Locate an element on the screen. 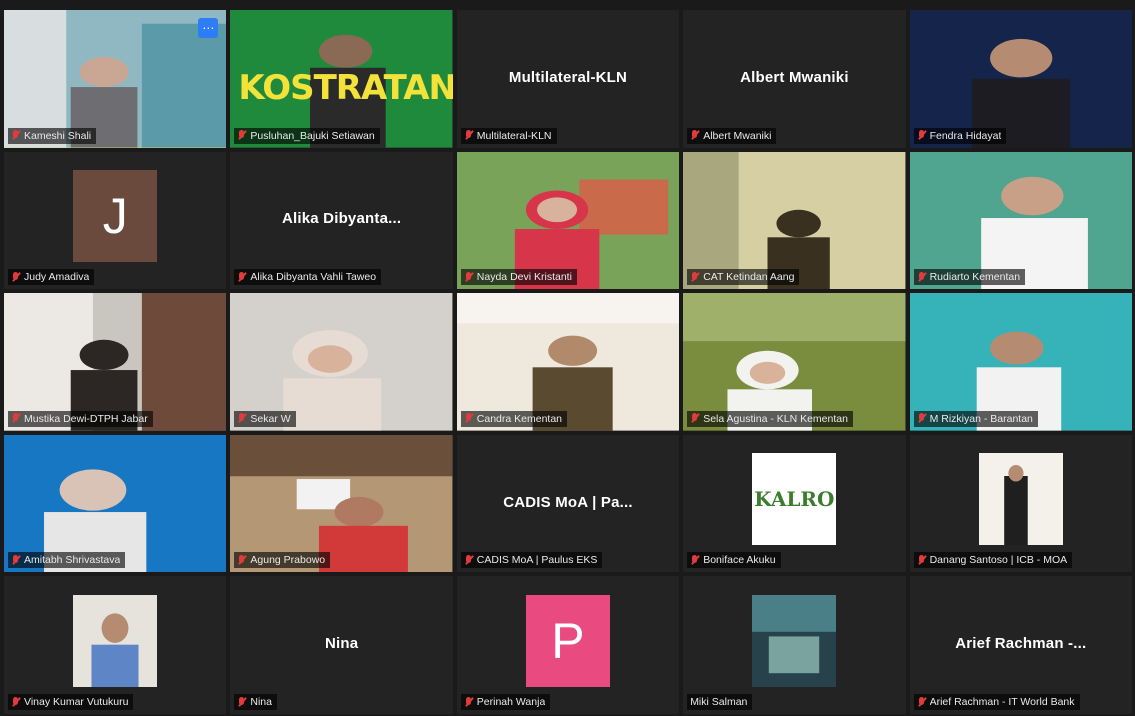 The height and width of the screenshot is (716, 1135). participant-name: Miki Salman is located at coordinates (719, 702).